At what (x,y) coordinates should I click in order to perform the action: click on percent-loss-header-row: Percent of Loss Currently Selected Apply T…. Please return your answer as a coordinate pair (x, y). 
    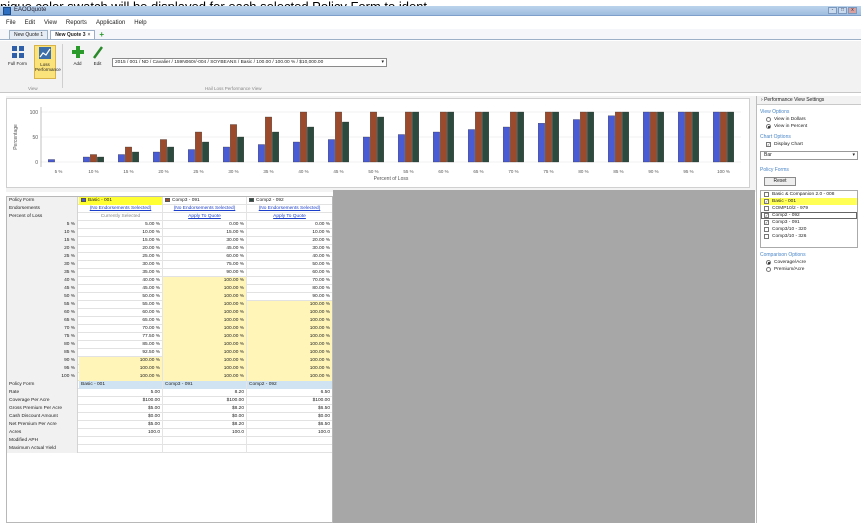
    Looking at the image, I should click on (169, 217).